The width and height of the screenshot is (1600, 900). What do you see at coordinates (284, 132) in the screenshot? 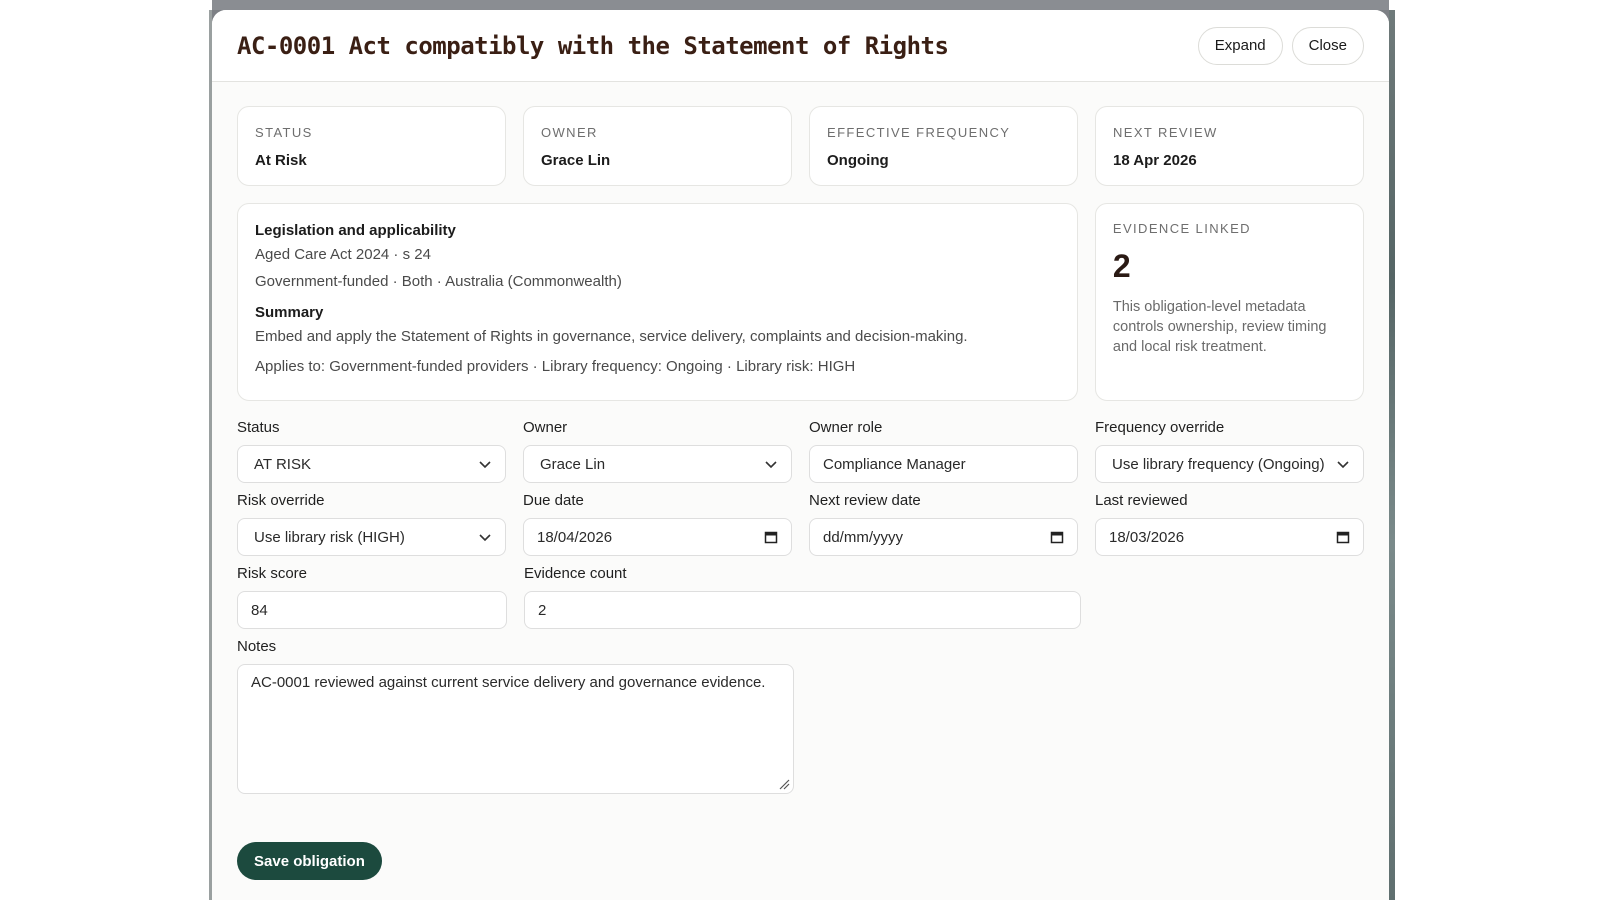
I see `stat-label: STATUS` at bounding box center [284, 132].